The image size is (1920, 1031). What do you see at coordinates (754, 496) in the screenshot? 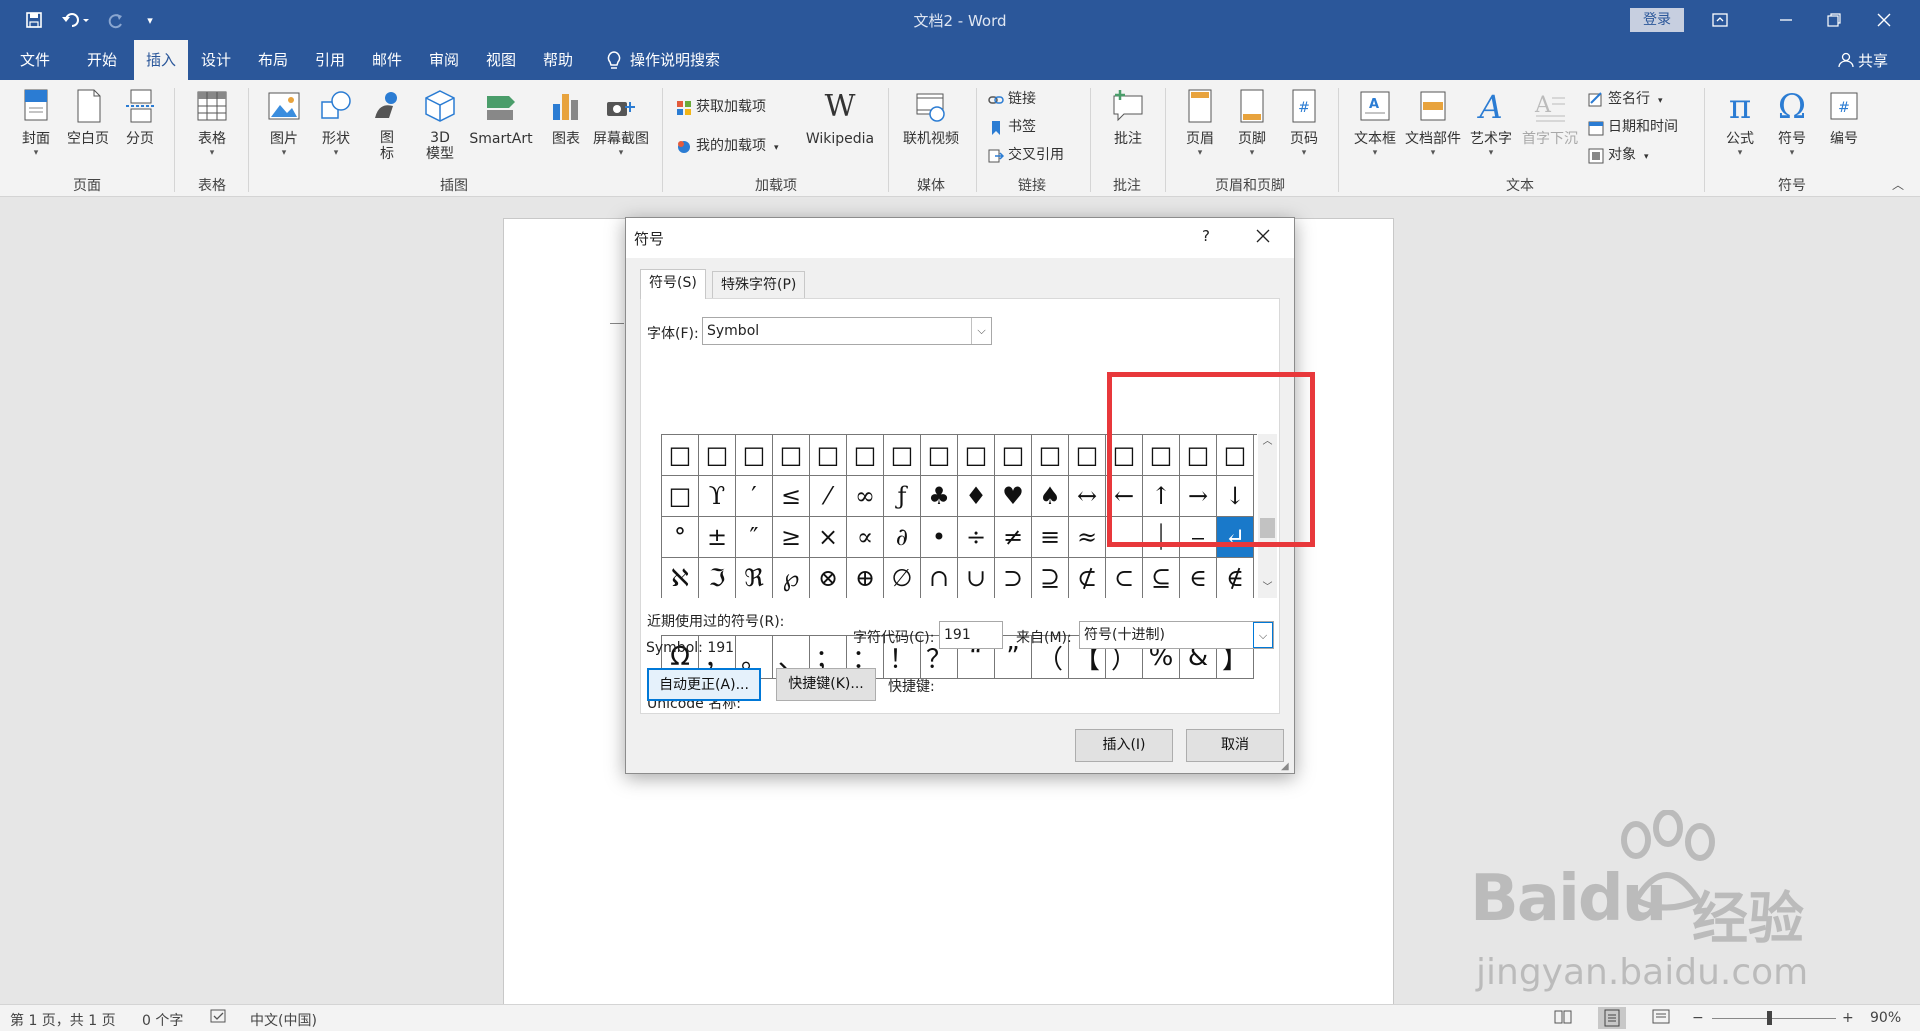
I see `symbol-cell: ′` at bounding box center [754, 496].